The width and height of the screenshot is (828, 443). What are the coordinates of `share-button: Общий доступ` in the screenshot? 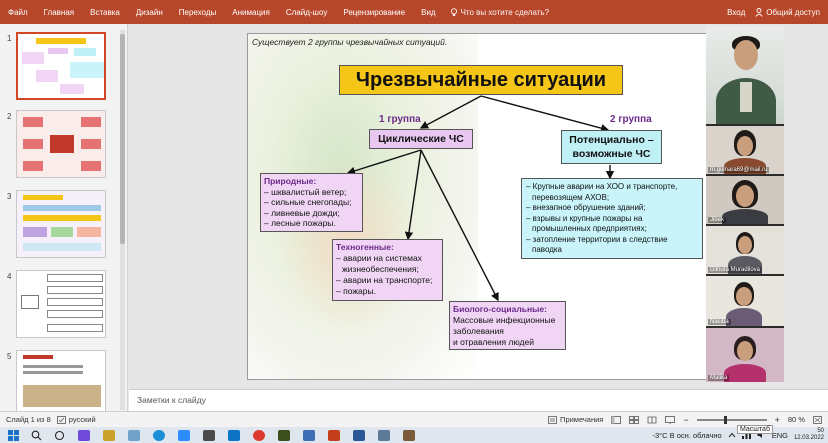 It's located at (787, 12).